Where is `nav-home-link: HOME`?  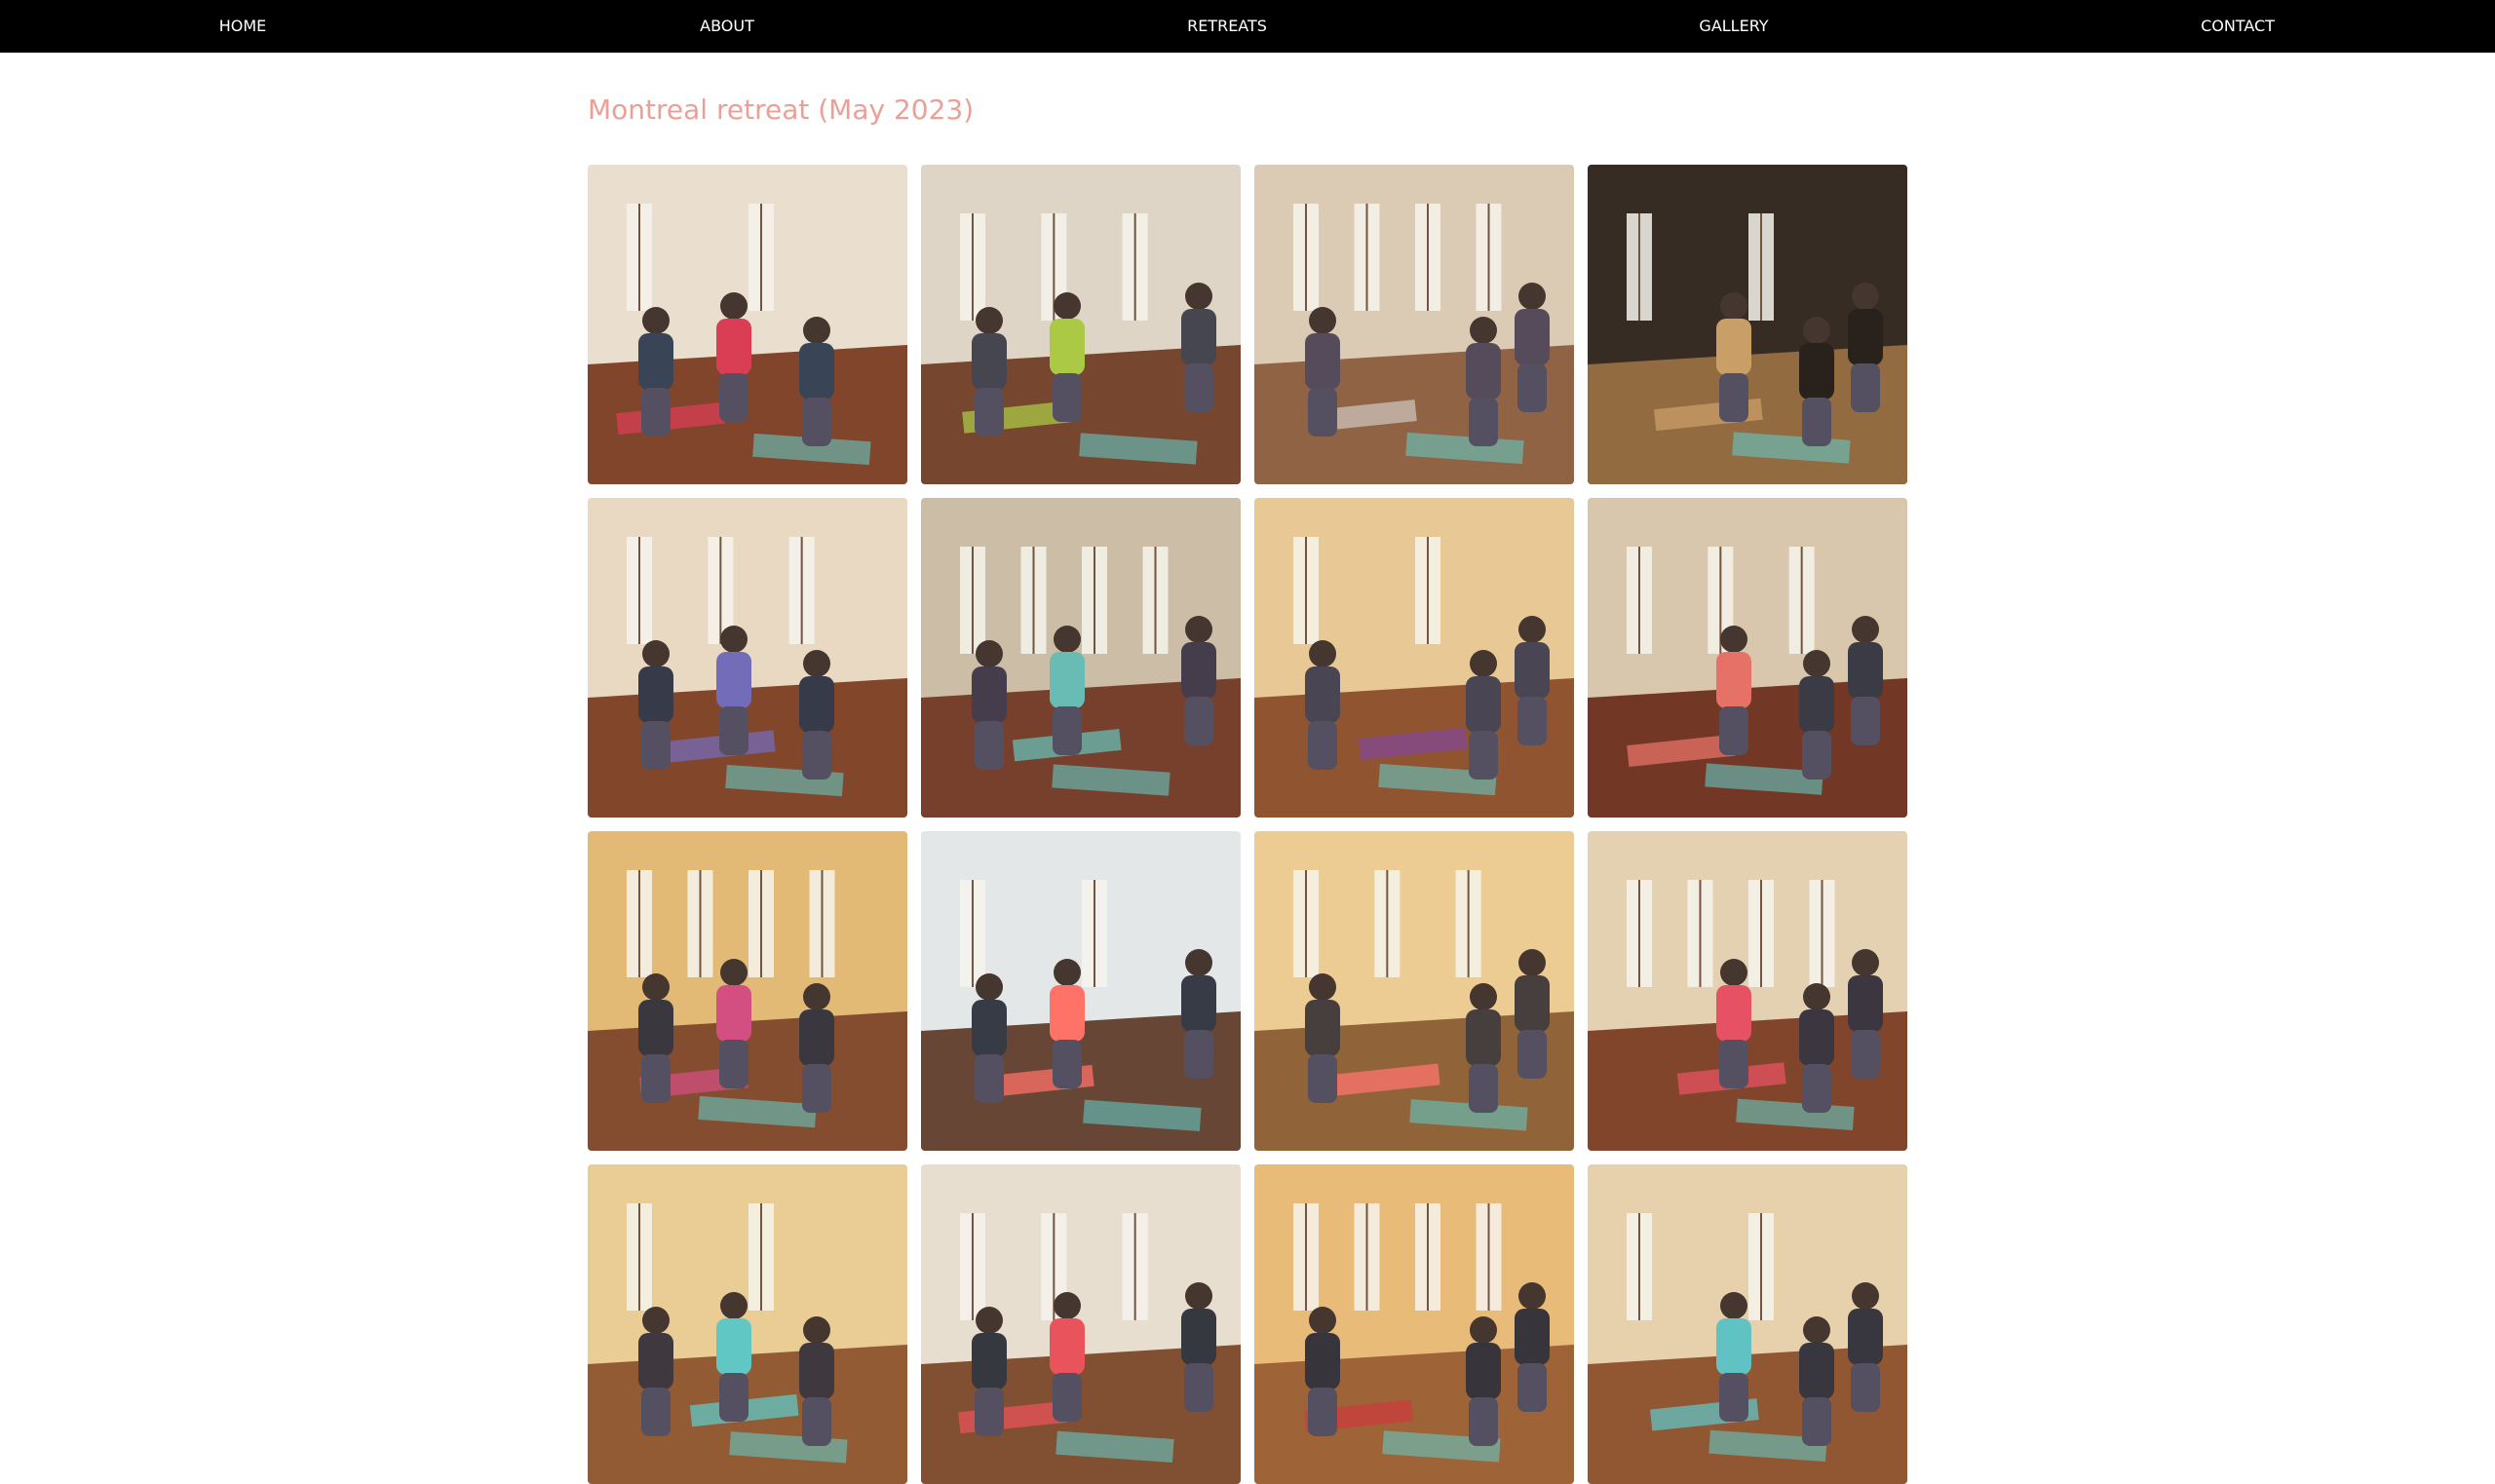 nav-home-link: HOME is located at coordinates (243, 26).